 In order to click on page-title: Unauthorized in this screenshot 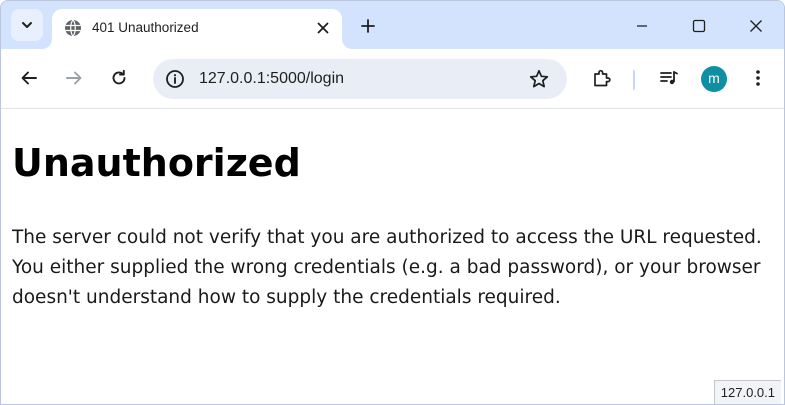, I will do `click(156, 163)`.